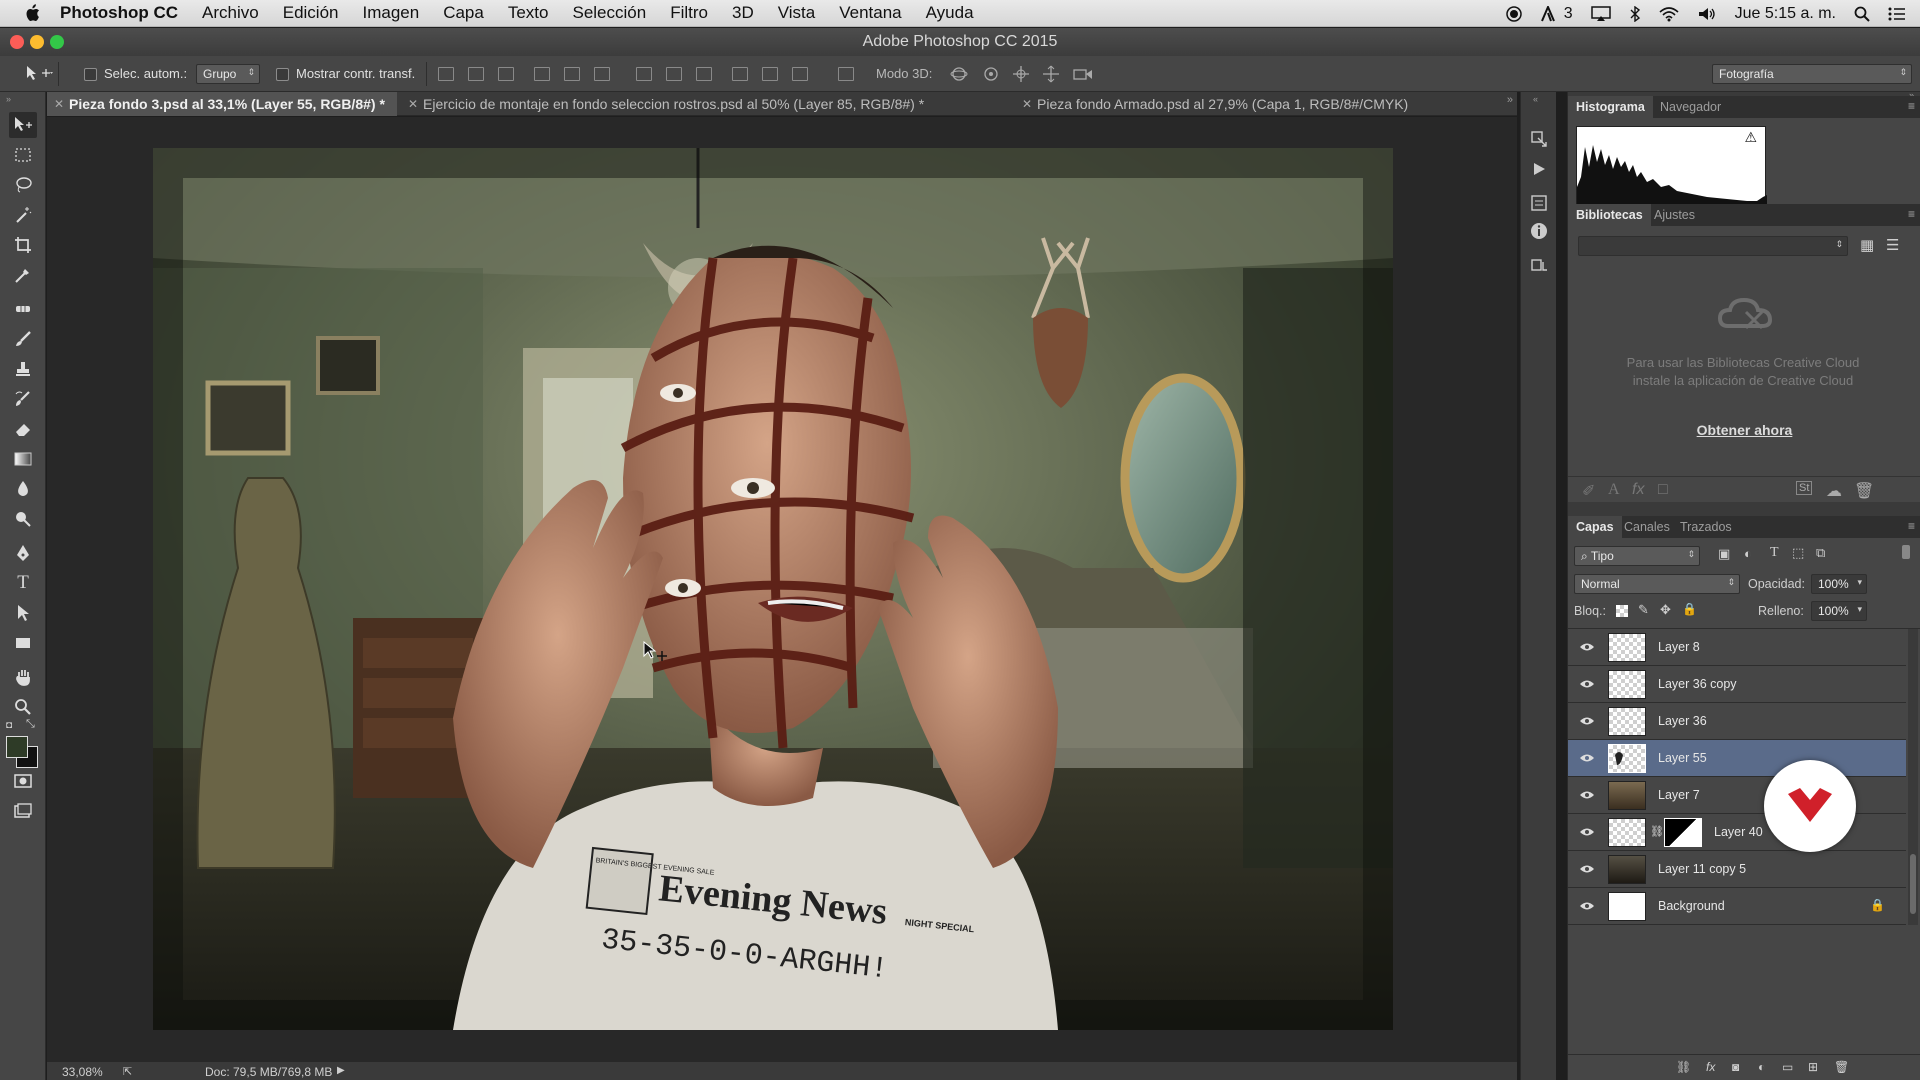 The image size is (1920, 1080). What do you see at coordinates (1657, 584) in the screenshot?
I see `blend-mode-dropdown: Normal ⇕` at bounding box center [1657, 584].